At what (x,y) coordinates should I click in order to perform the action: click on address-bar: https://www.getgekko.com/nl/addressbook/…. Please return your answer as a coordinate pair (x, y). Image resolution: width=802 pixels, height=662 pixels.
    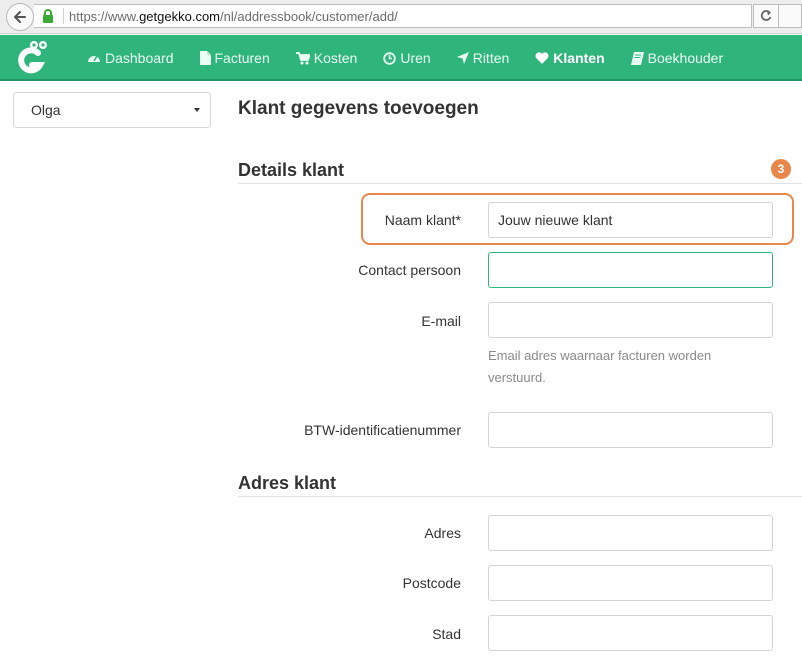
    Looking at the image, I should click on (393, 16).